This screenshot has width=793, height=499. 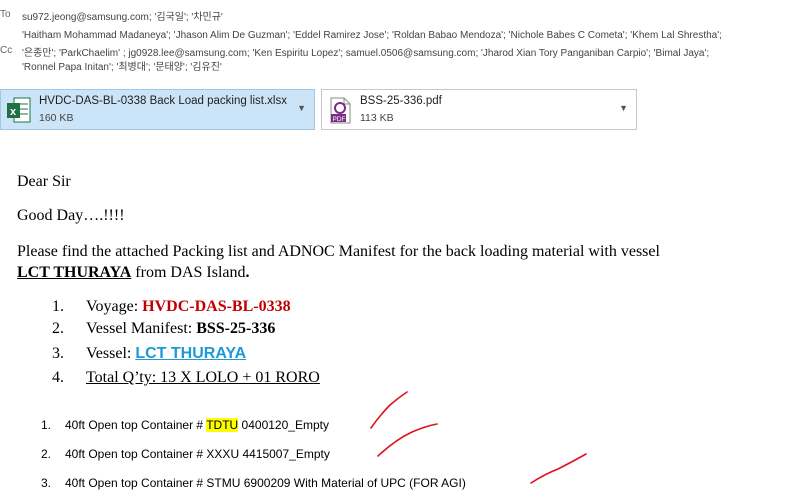 What do you see at coordinates (58, 306) in the screenshot?
I see `list-number: 1.` at bounding box center [58, 306].